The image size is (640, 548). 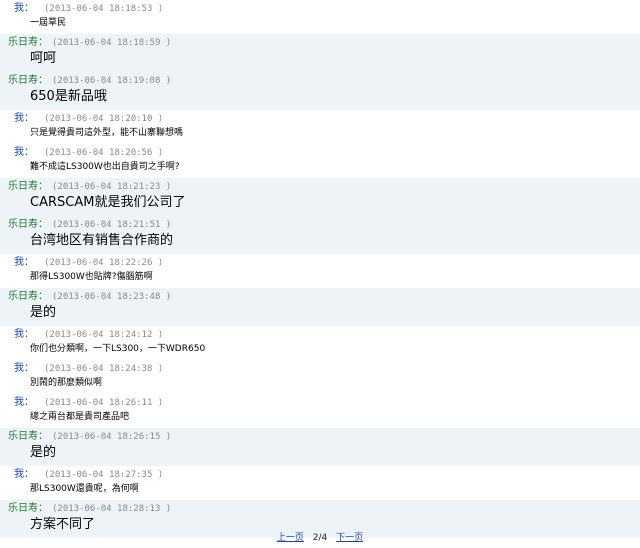 What do you see at coordinates (80, 417) in the screenshot?
I see `message-text: 總之兩台都是貴司產品吧` at bounding box center [80, 417].